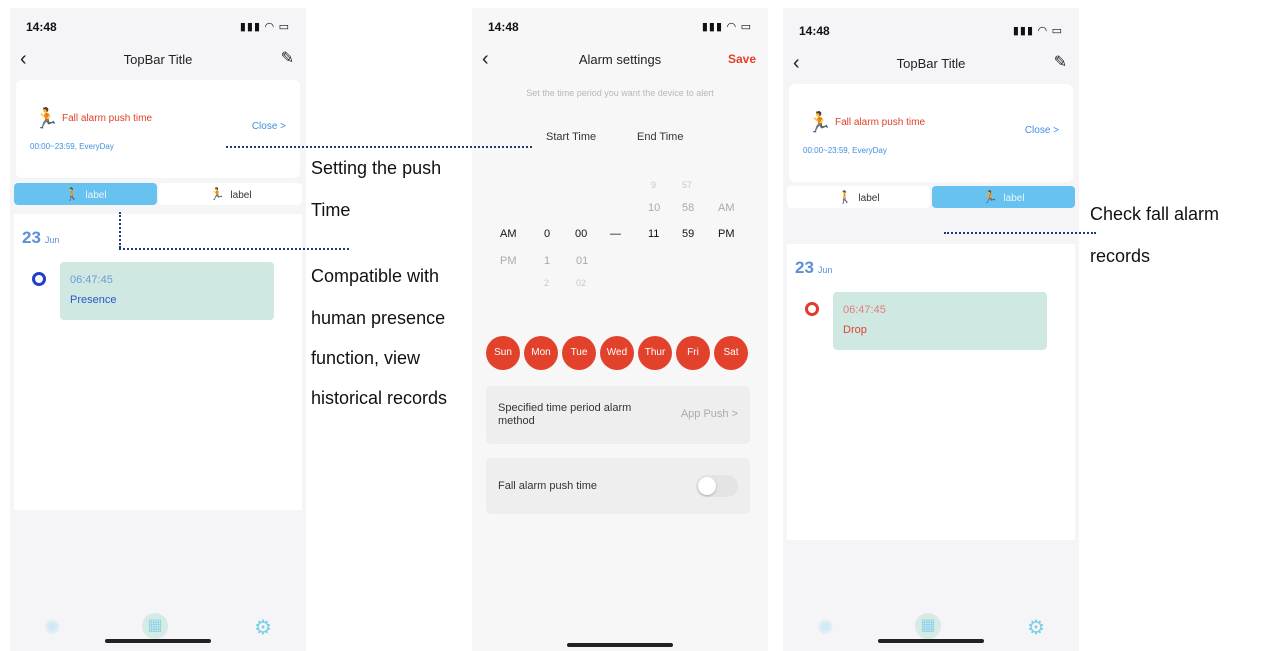 The width and height of the screenshot is (1264, 651). Describe the element at coordinates (660, 137) in the screenshot. I see `end-time-header: End Time` at that location.